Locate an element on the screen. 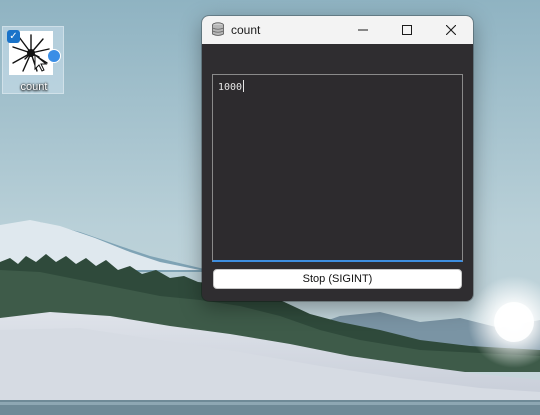  title-bar: count is located at coordinates (337, 30).